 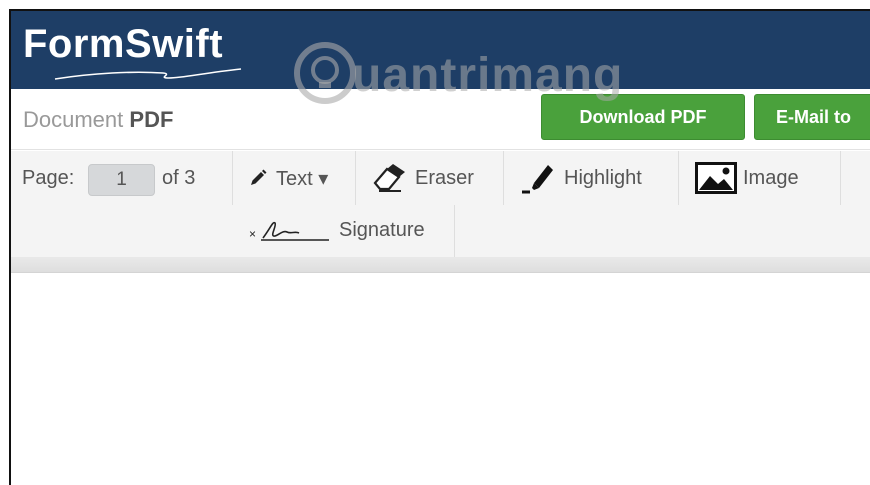 I want to click on eraser-icon, so click(x=389, y=178).